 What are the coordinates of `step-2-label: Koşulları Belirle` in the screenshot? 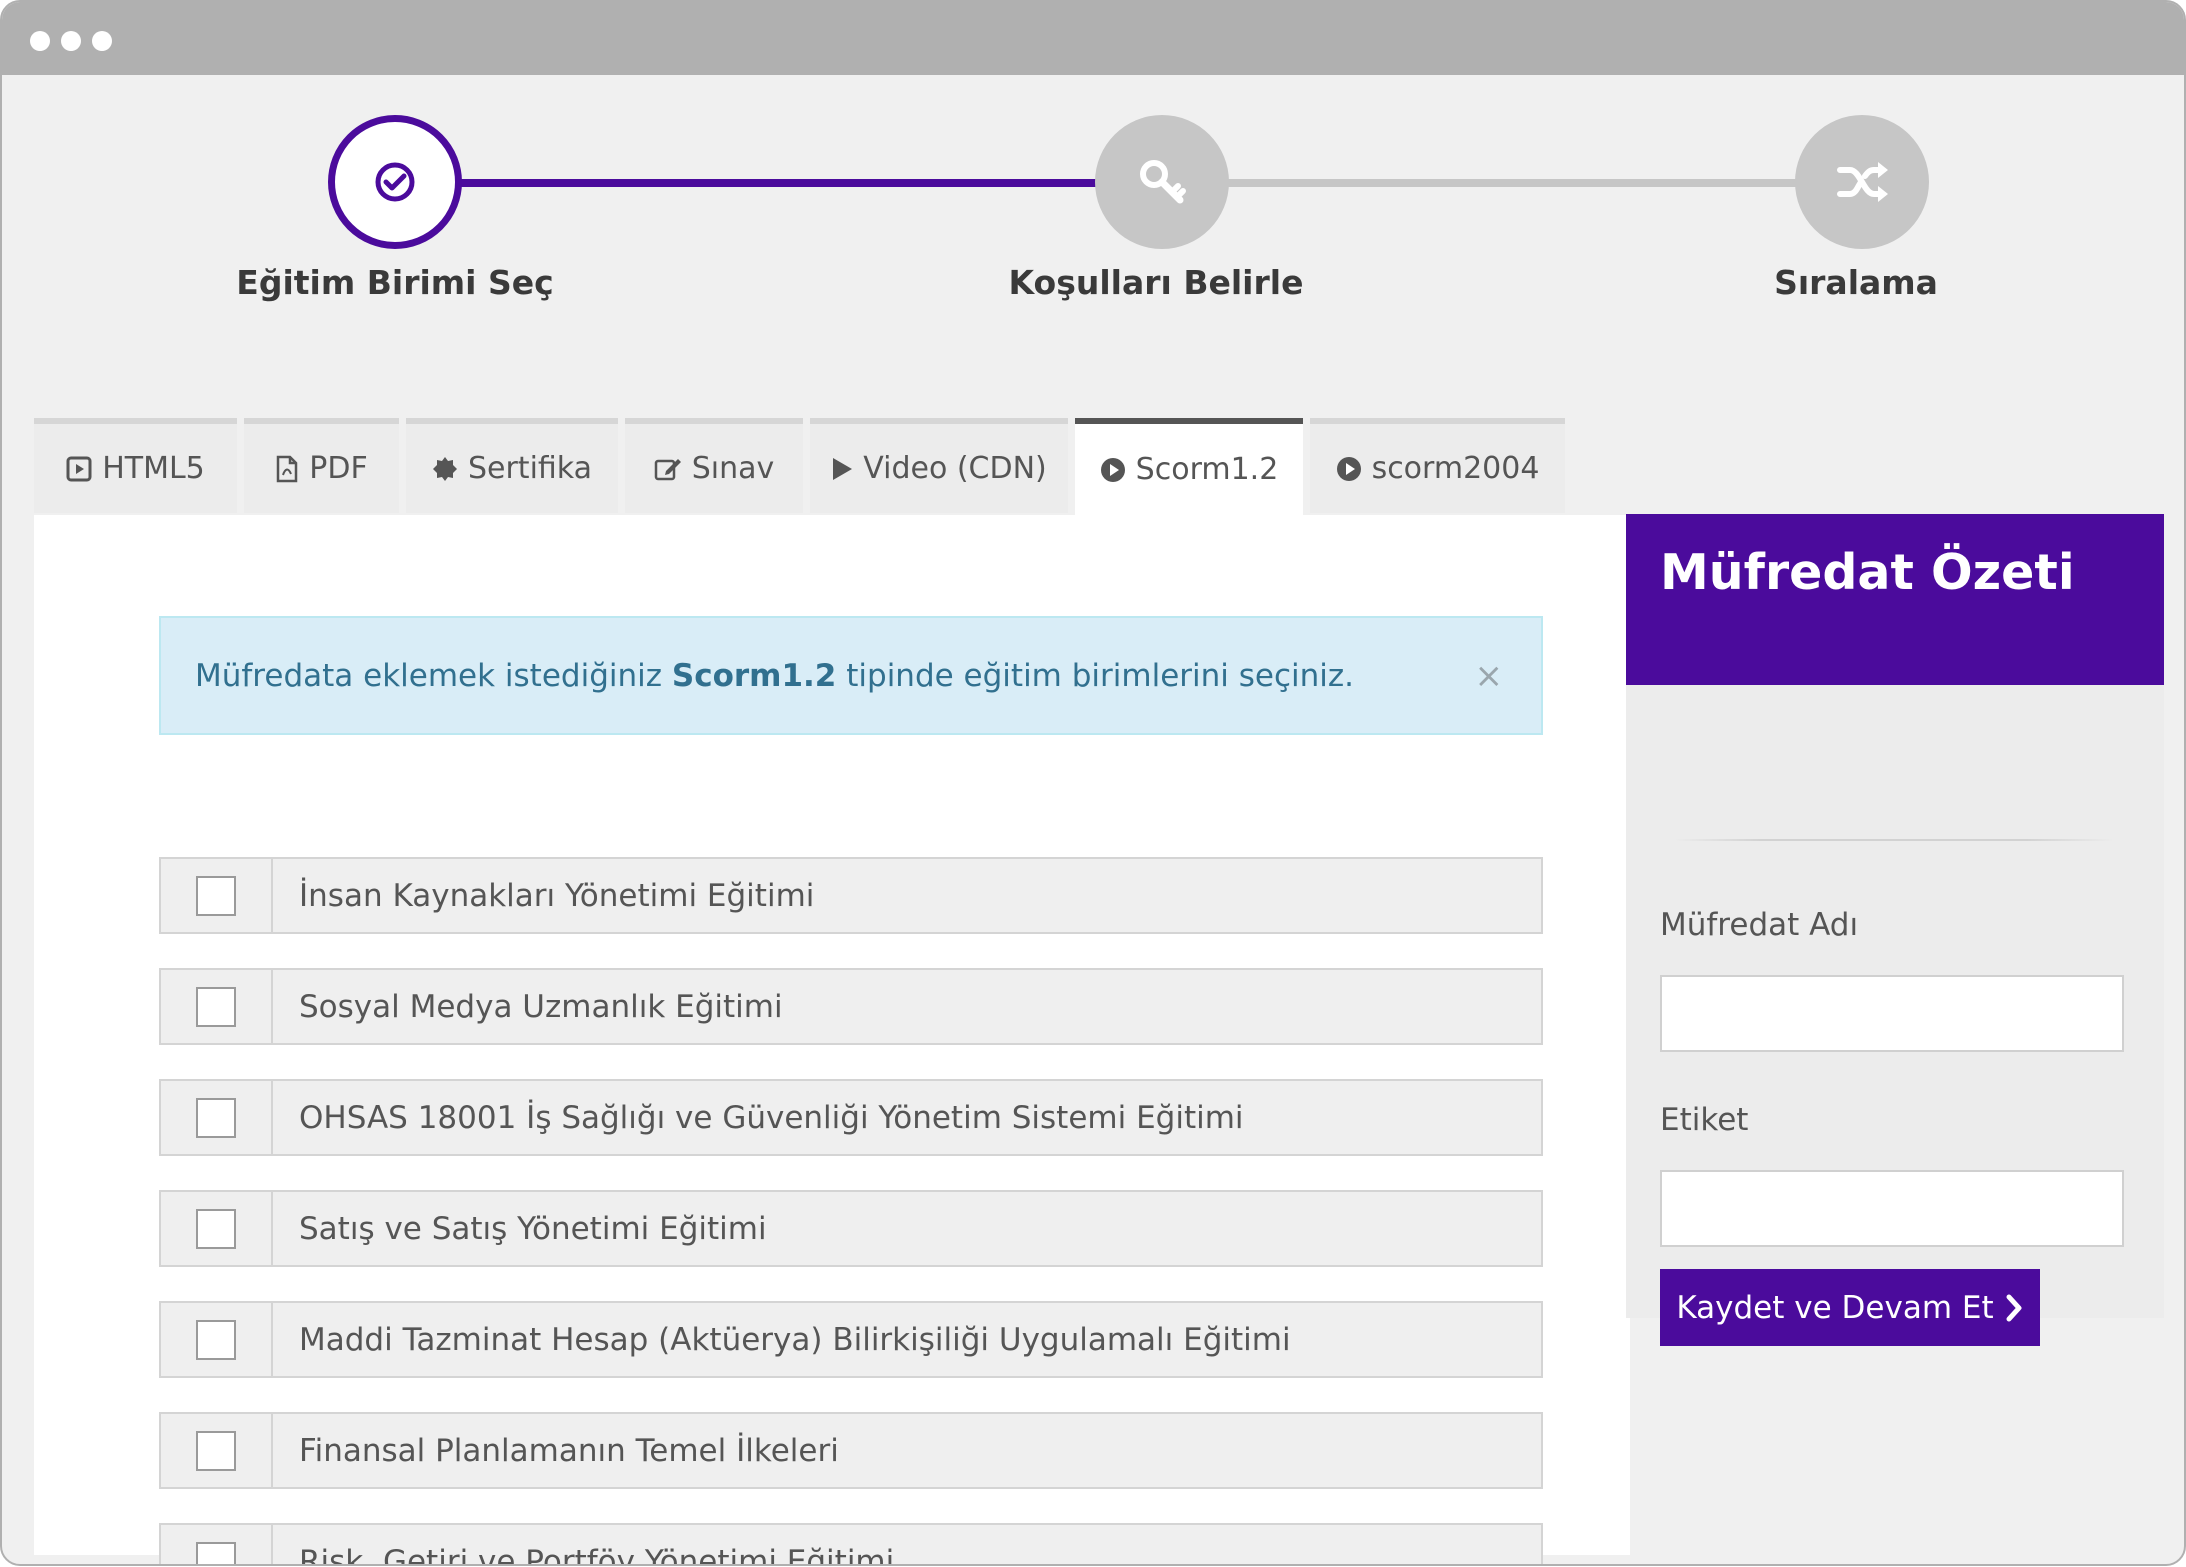 It's located at (1156, 282).